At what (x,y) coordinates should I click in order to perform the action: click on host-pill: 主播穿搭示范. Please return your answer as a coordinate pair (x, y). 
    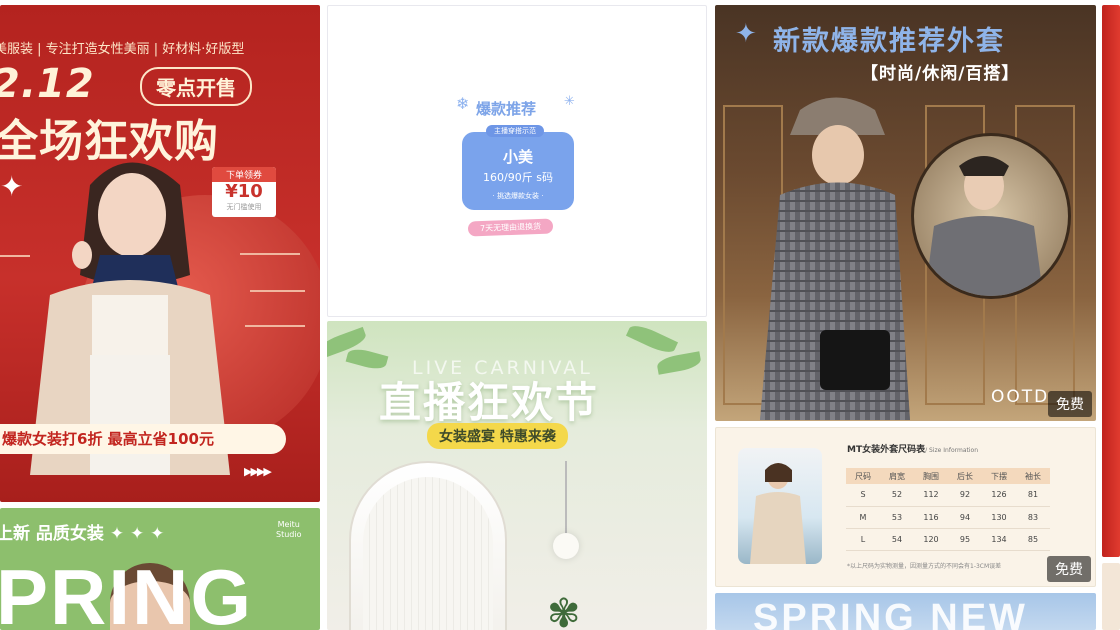
    Looking at the image, I should click on (515, 131).